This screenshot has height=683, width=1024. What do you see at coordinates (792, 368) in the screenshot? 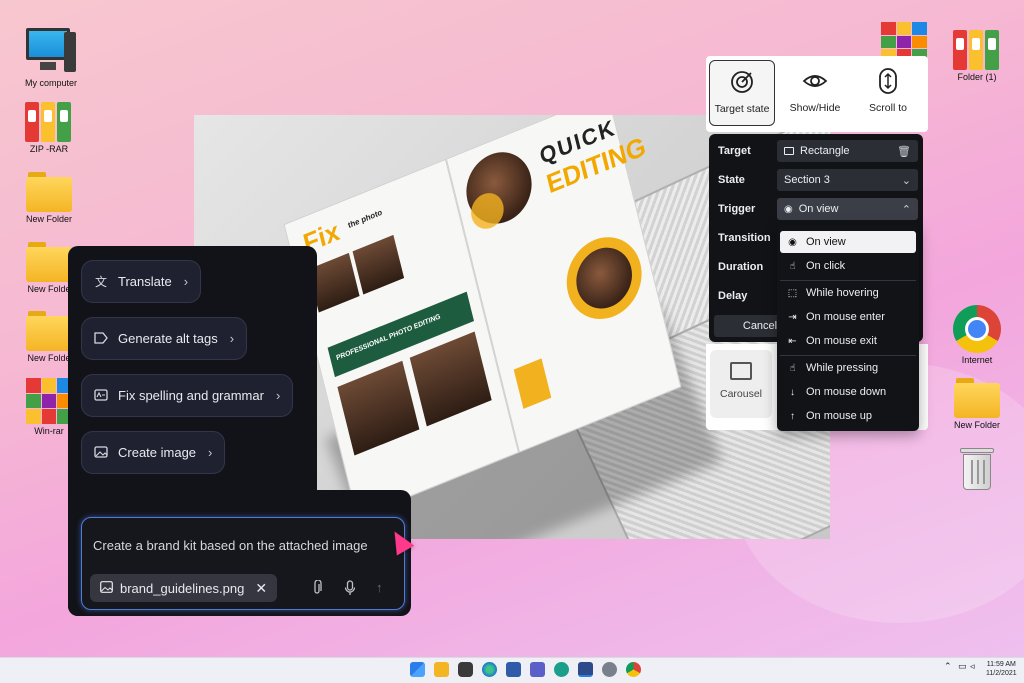
I see `press-icon: ☝` at bounding box center [792, 368].